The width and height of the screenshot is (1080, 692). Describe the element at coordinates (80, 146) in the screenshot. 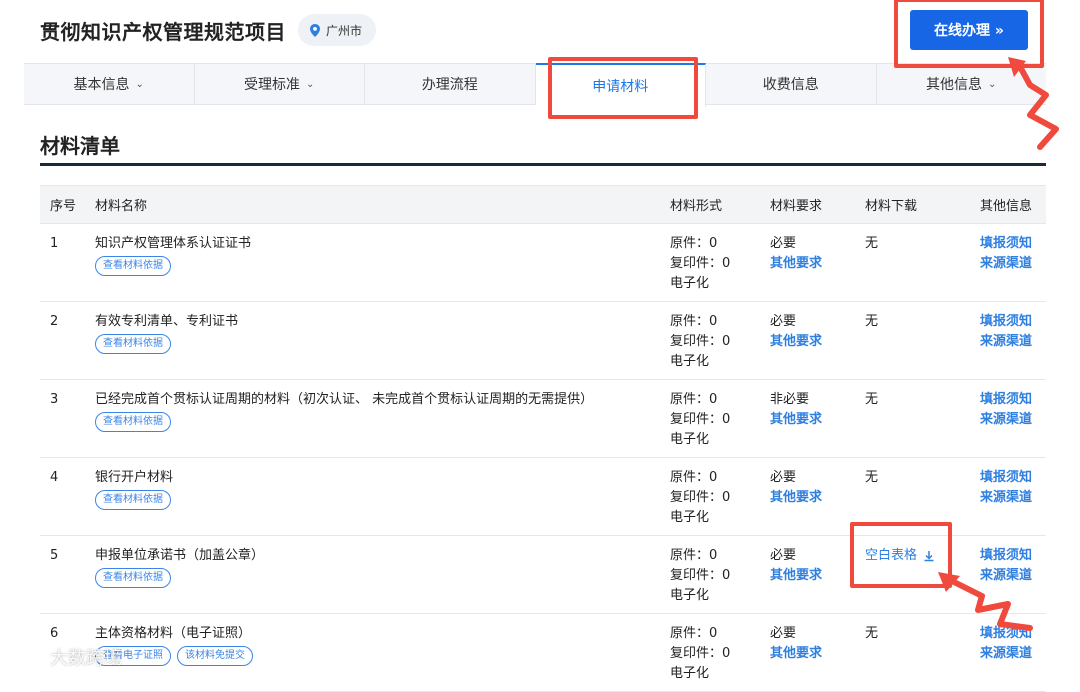

I see `section-title: 材料清单` at that location.